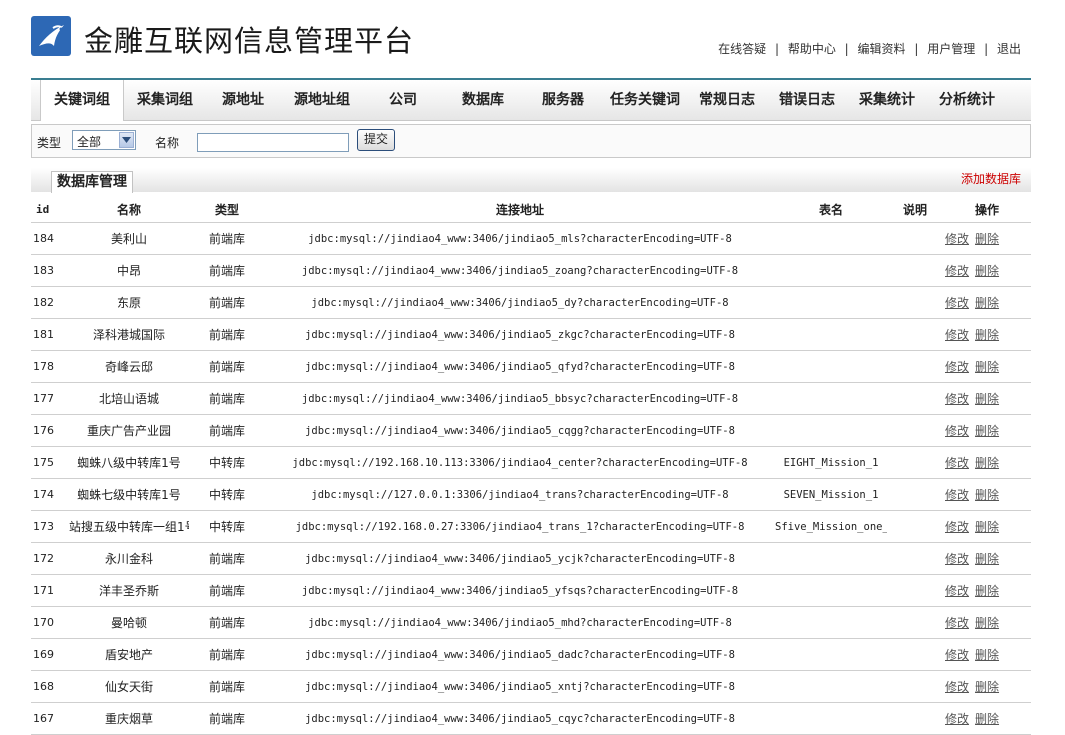  Describe the element at coordinates (1009, 49) in the screenshot. I see `link-logout: 退出` at that location.